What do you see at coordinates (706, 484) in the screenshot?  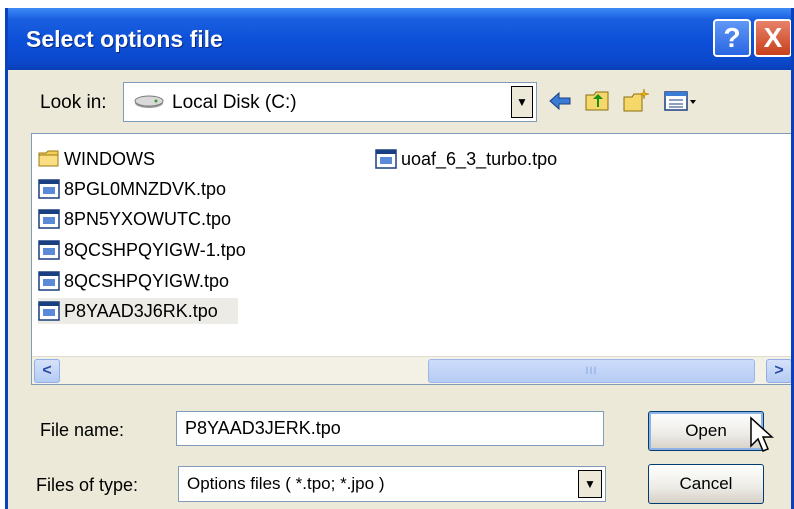 I see `cancel-button: Cancel` at bounding box center [706, 484].